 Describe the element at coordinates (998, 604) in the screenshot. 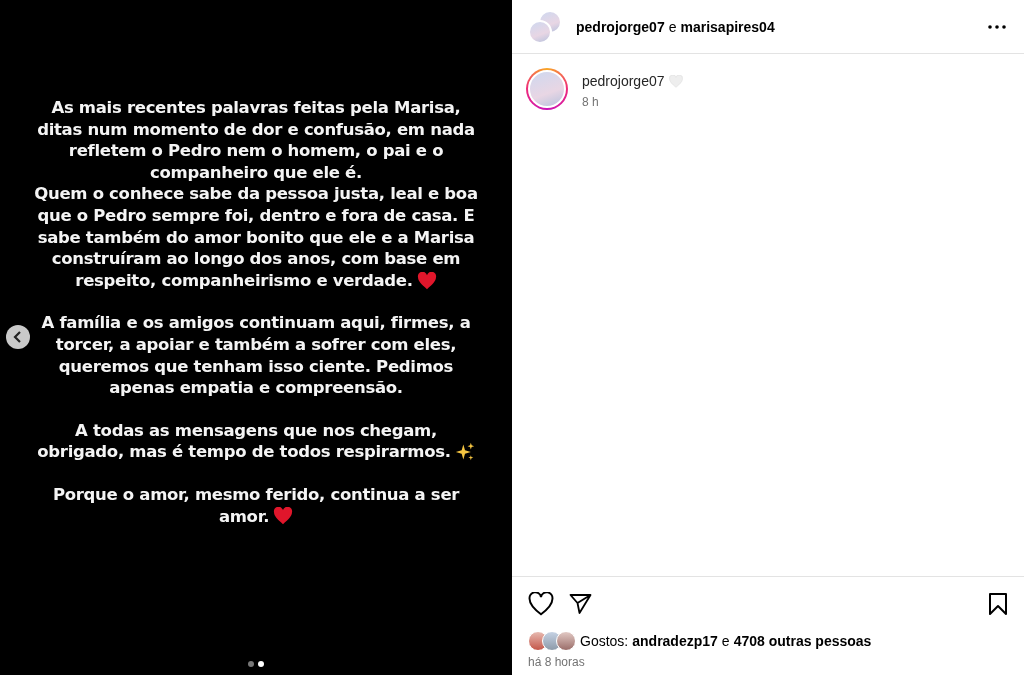

I see `bookmark-button` at that location.